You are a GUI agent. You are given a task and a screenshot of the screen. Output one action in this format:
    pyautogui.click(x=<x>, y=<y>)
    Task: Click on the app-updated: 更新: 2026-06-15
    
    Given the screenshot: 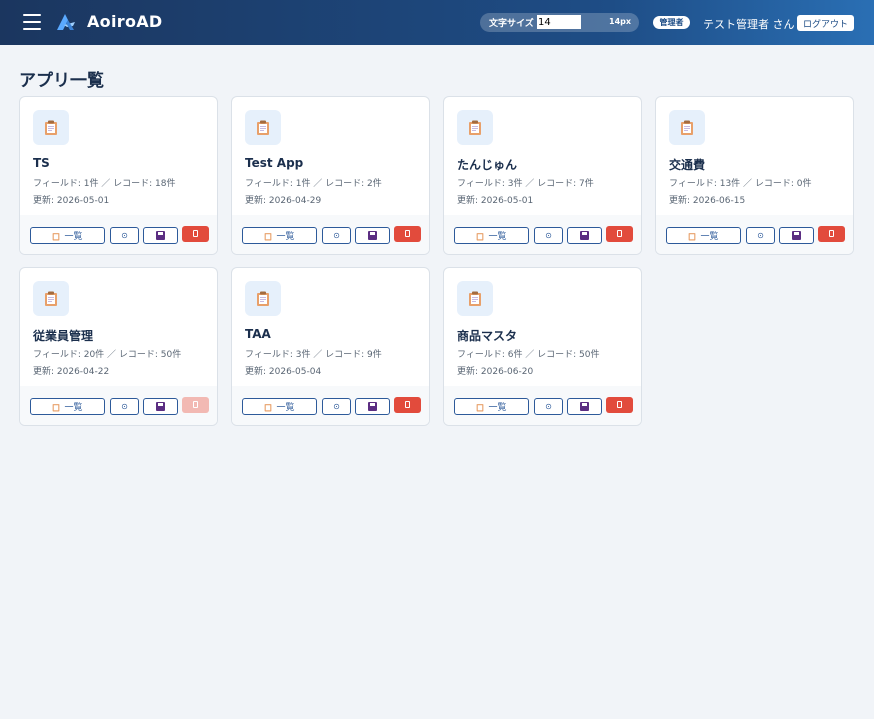 What is the action you would take?
    pyautogui.click(x=707, y=201)
    